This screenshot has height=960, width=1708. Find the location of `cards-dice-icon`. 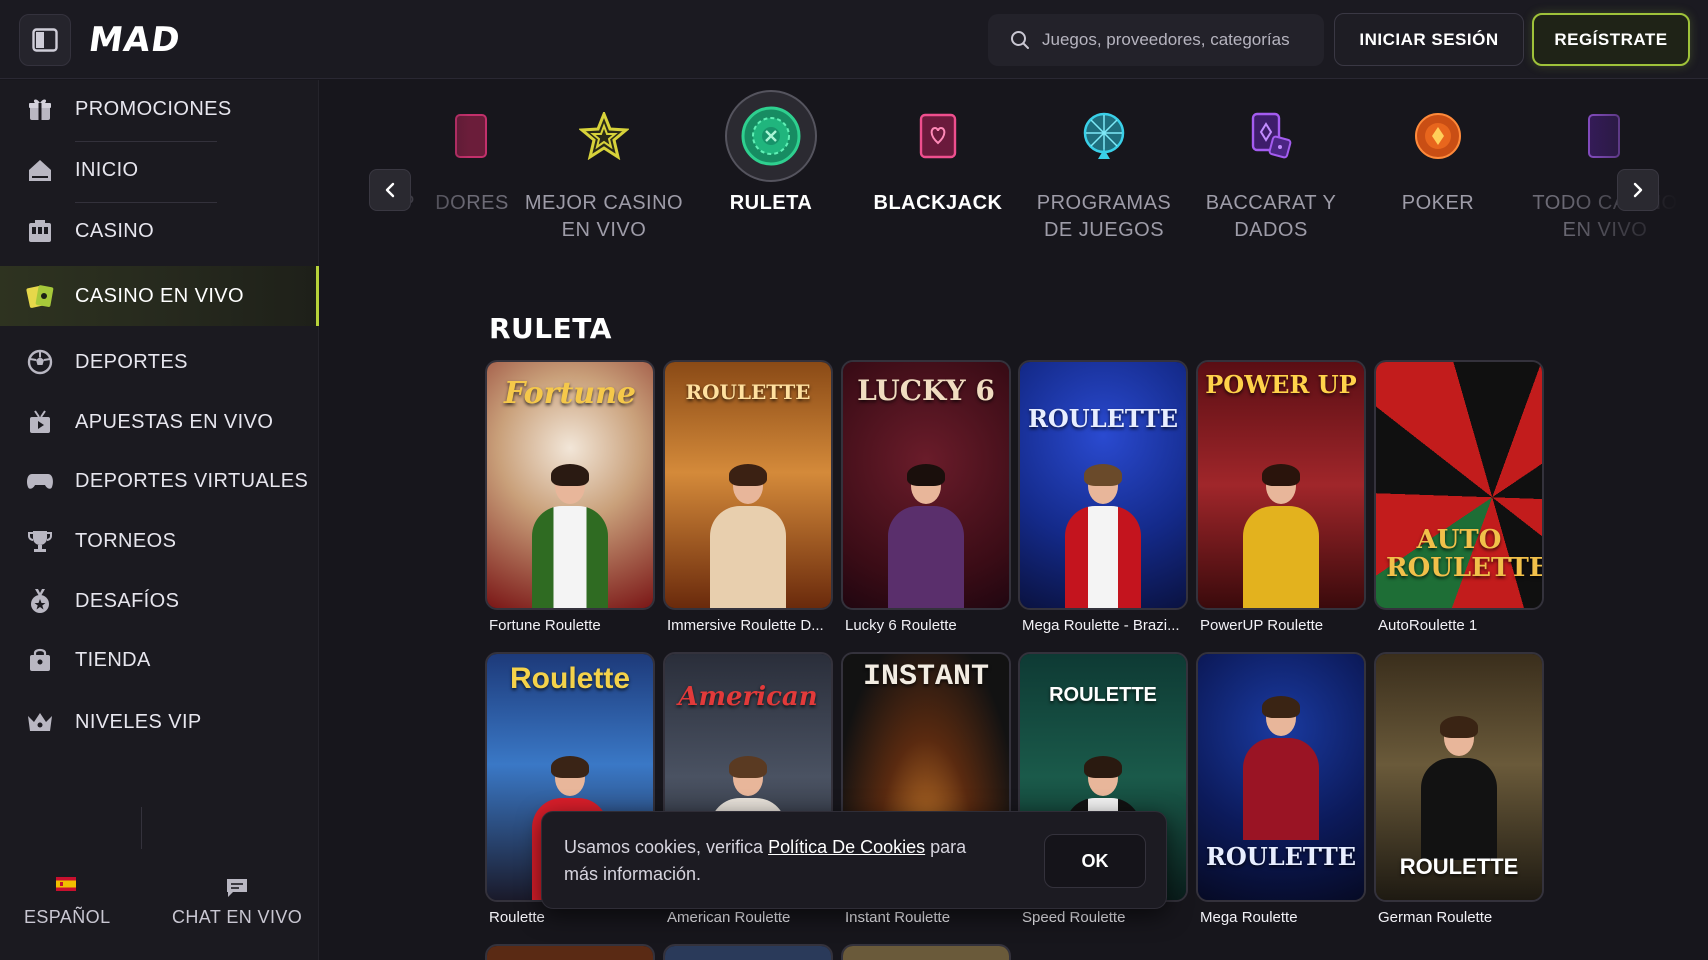

cards-dice-icon is located at coordinates (1271, 136).